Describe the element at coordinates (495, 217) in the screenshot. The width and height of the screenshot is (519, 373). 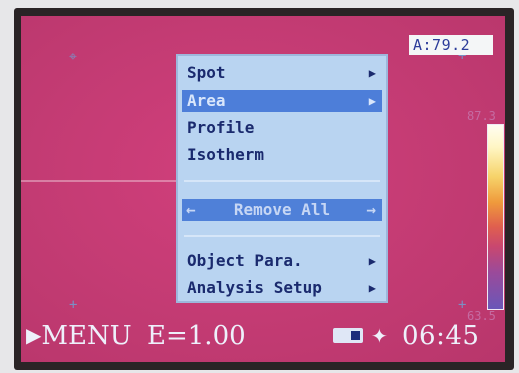
I see `temperature-scale-bar` at that location.